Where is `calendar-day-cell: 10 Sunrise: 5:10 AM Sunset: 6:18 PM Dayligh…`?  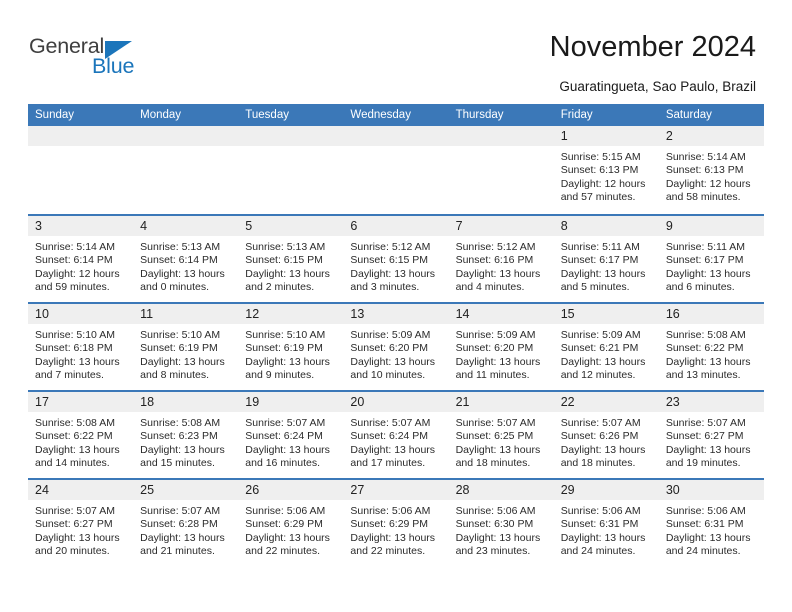 calendar-day-cell: 10 Sunrise: 5:10 AM Sunset: 6:18 PM Dayligh… is located at coordinates (81, 347).